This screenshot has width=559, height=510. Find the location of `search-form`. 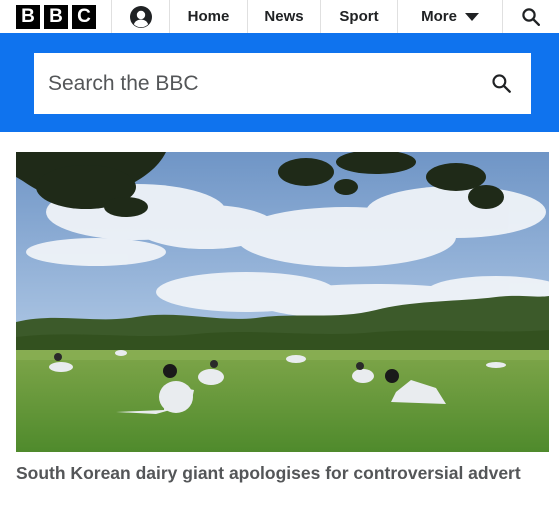

search-form is located at coordinates (282, 83).